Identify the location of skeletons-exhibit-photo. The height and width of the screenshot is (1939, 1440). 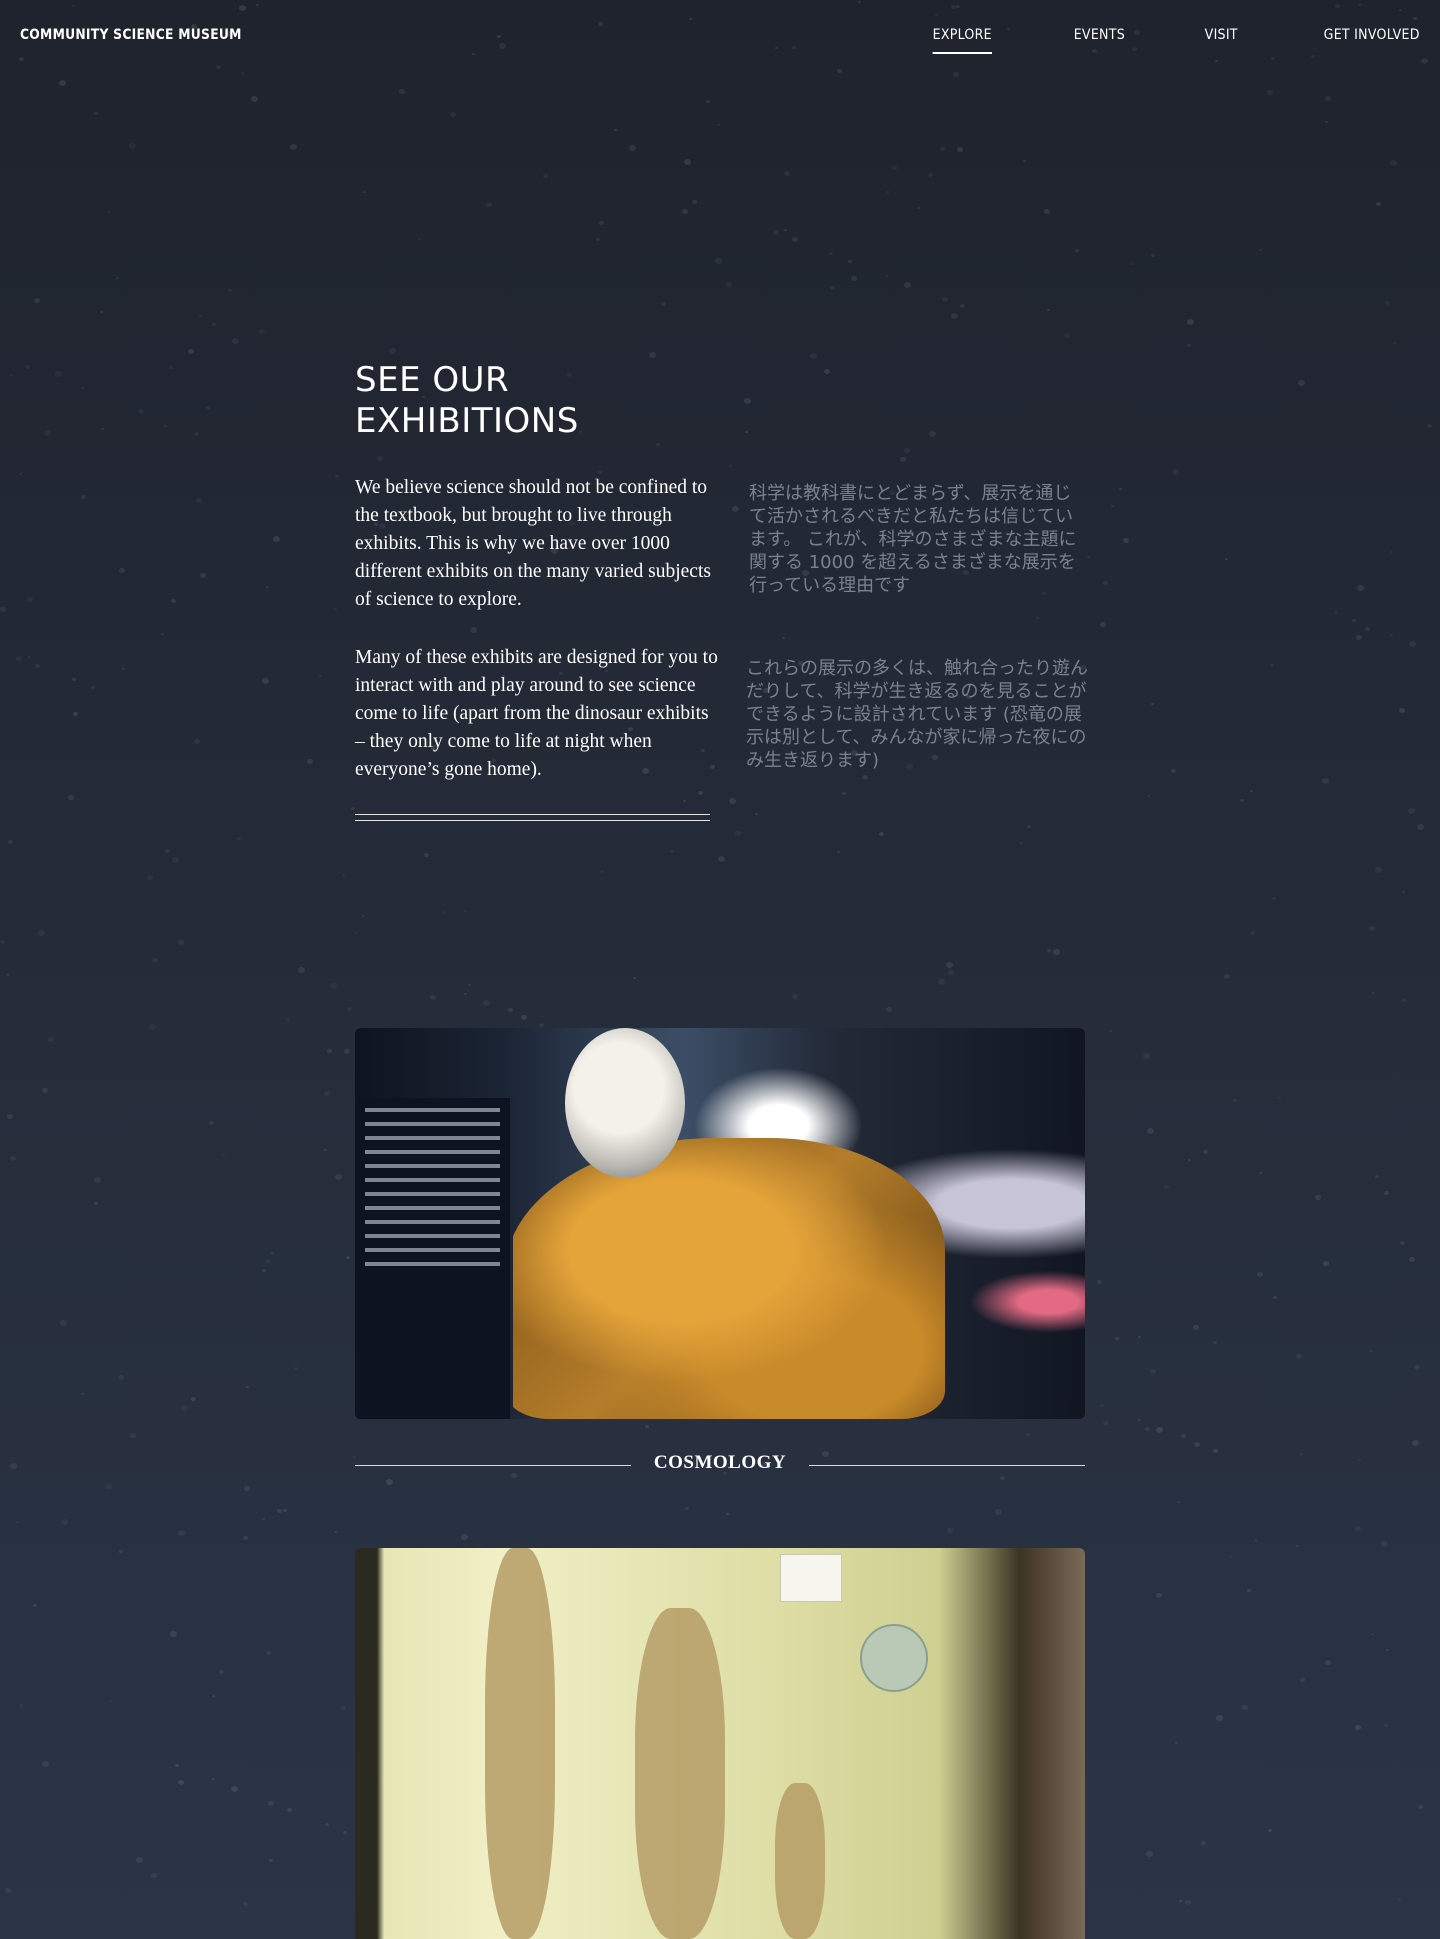
(720, 1743).